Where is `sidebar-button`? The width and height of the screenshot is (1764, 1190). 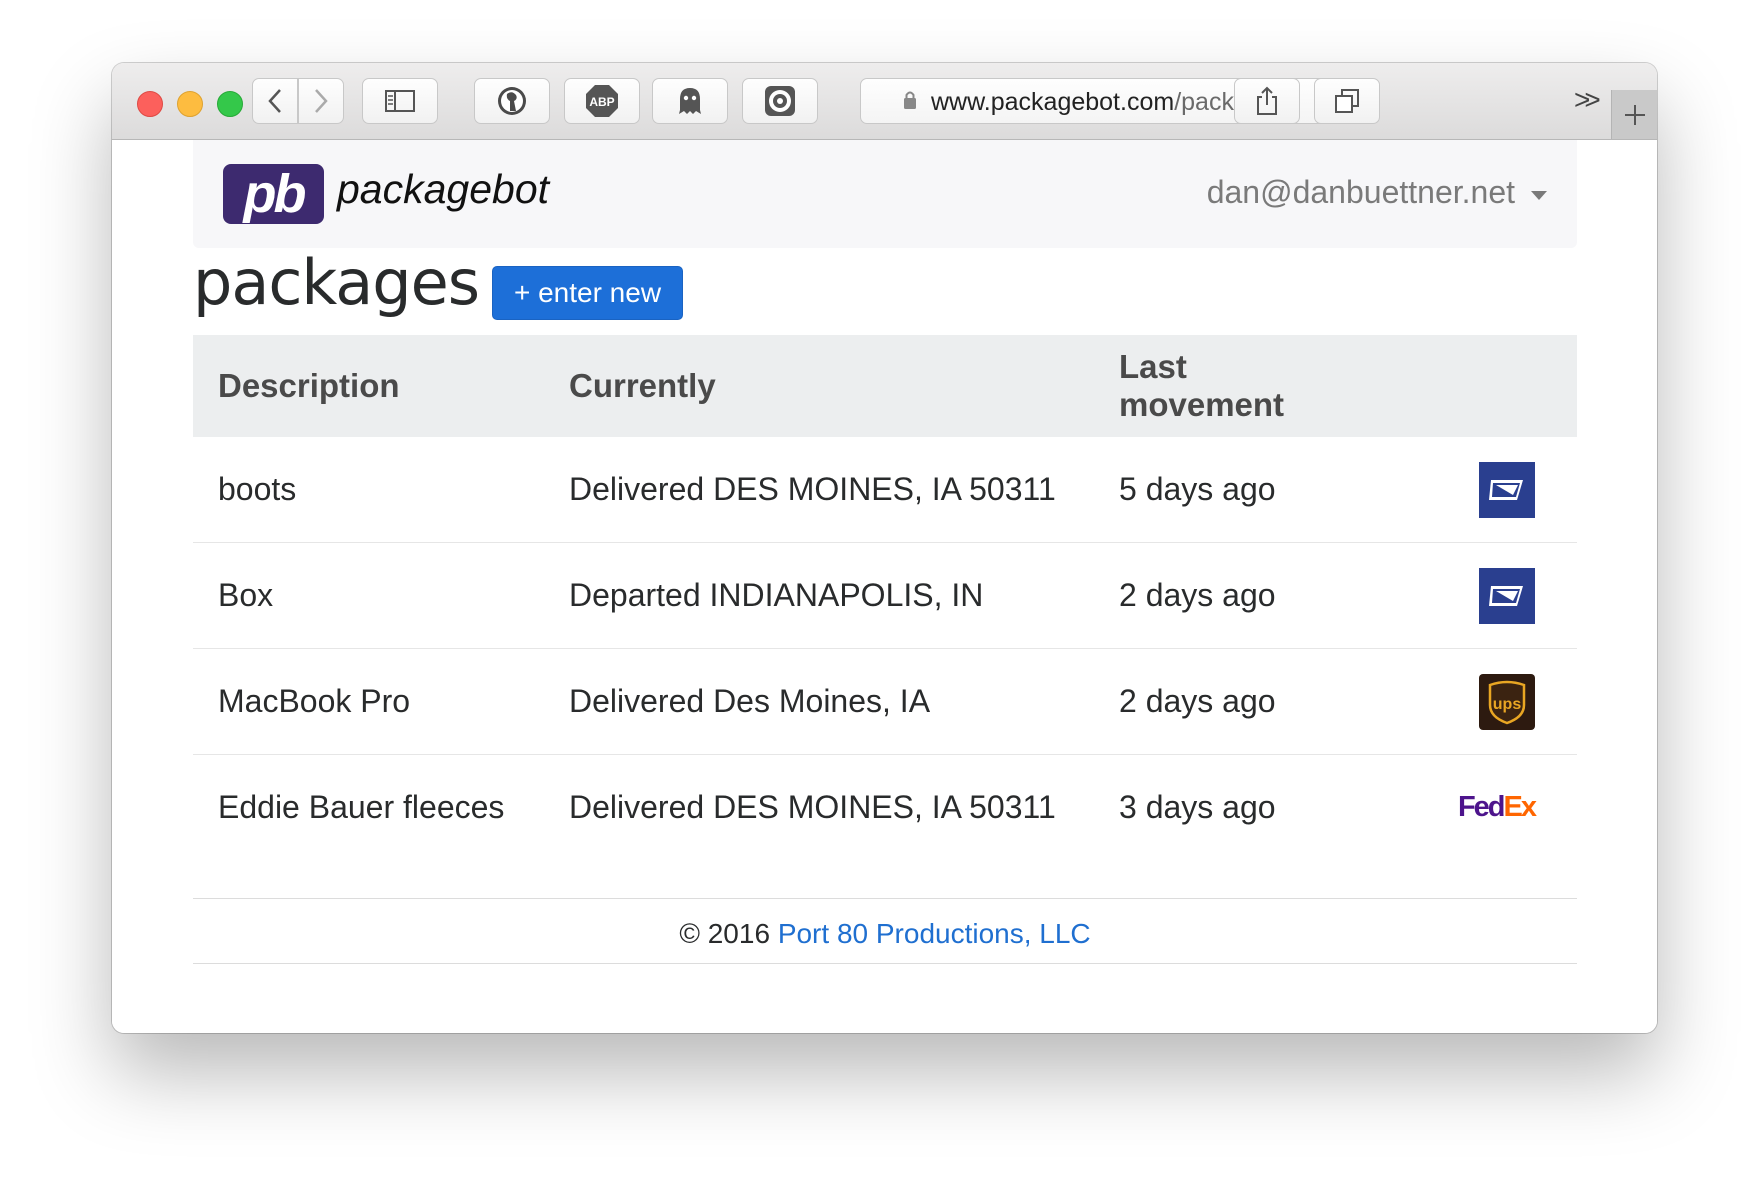
sidebar-button is located at coordinates (400, 101).